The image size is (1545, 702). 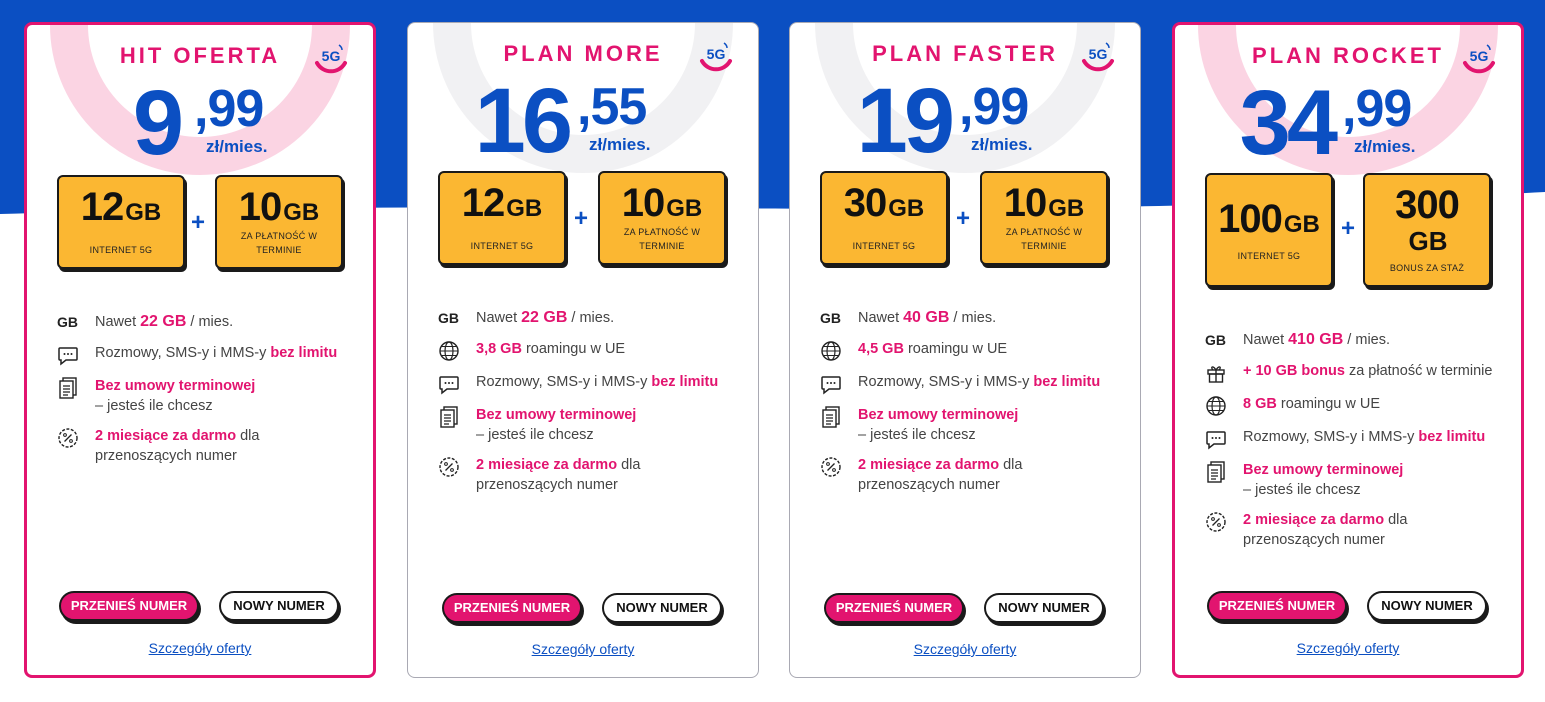 I want to click on price: 16 ,55 zł/mies., so click(x=583, y=125).